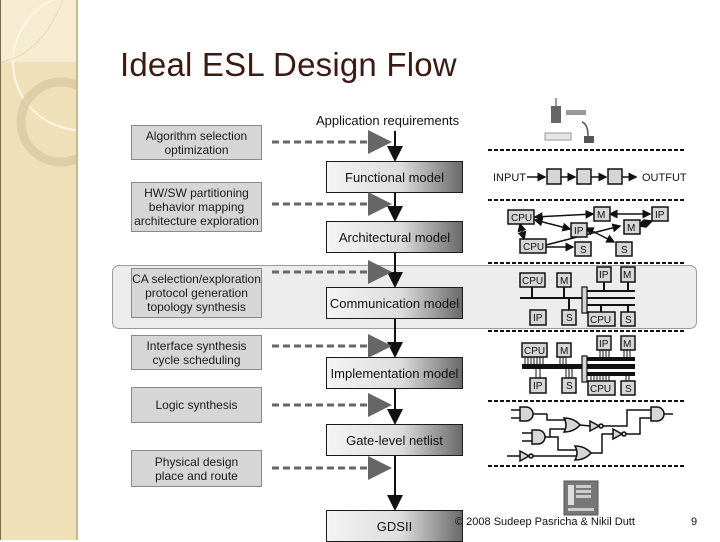  I want to click on chip-layout-icon, so click(581, 498).